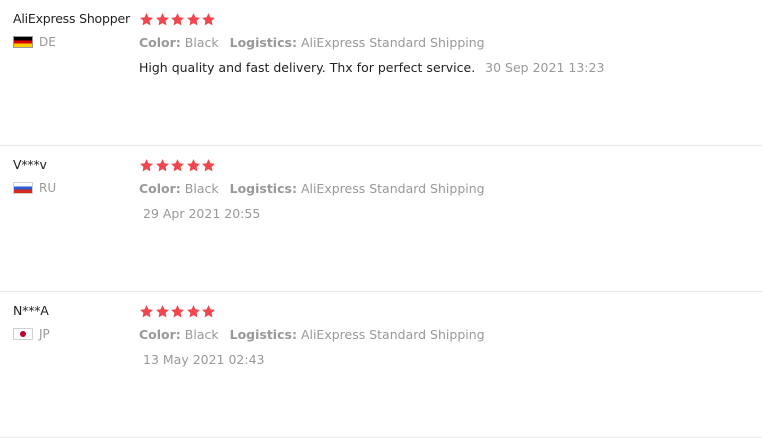 The image size is (762, 438). Describe the element at coordinates (545, 67) in the screenshot. I see `review-time: 30 Sep 2021 13:23` at that location.